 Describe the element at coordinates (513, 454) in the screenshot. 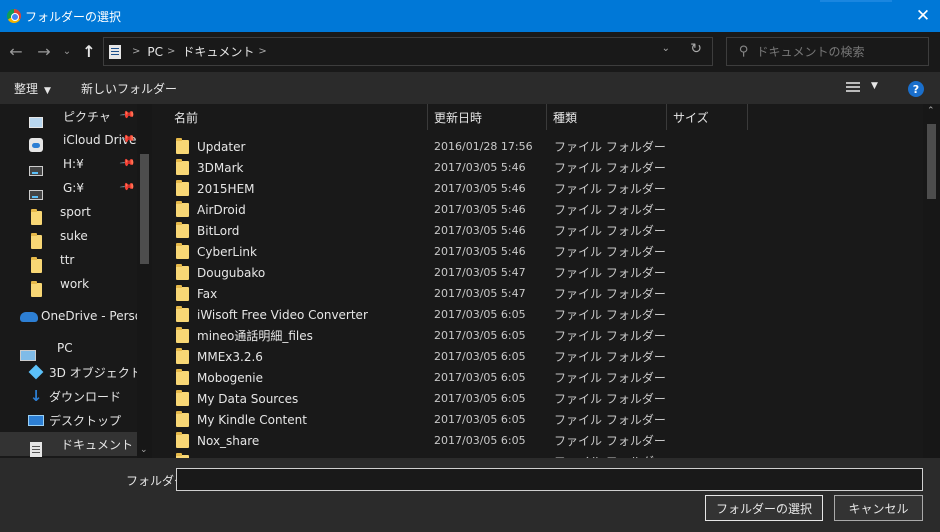

I see `table-row: ファイル フォルダー` at that location.